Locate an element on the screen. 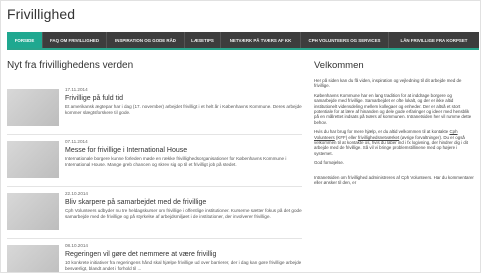 The image size is (481, 273). news-heading: Nyt fra frivillighedens verden is located at coordinates (70, 65).